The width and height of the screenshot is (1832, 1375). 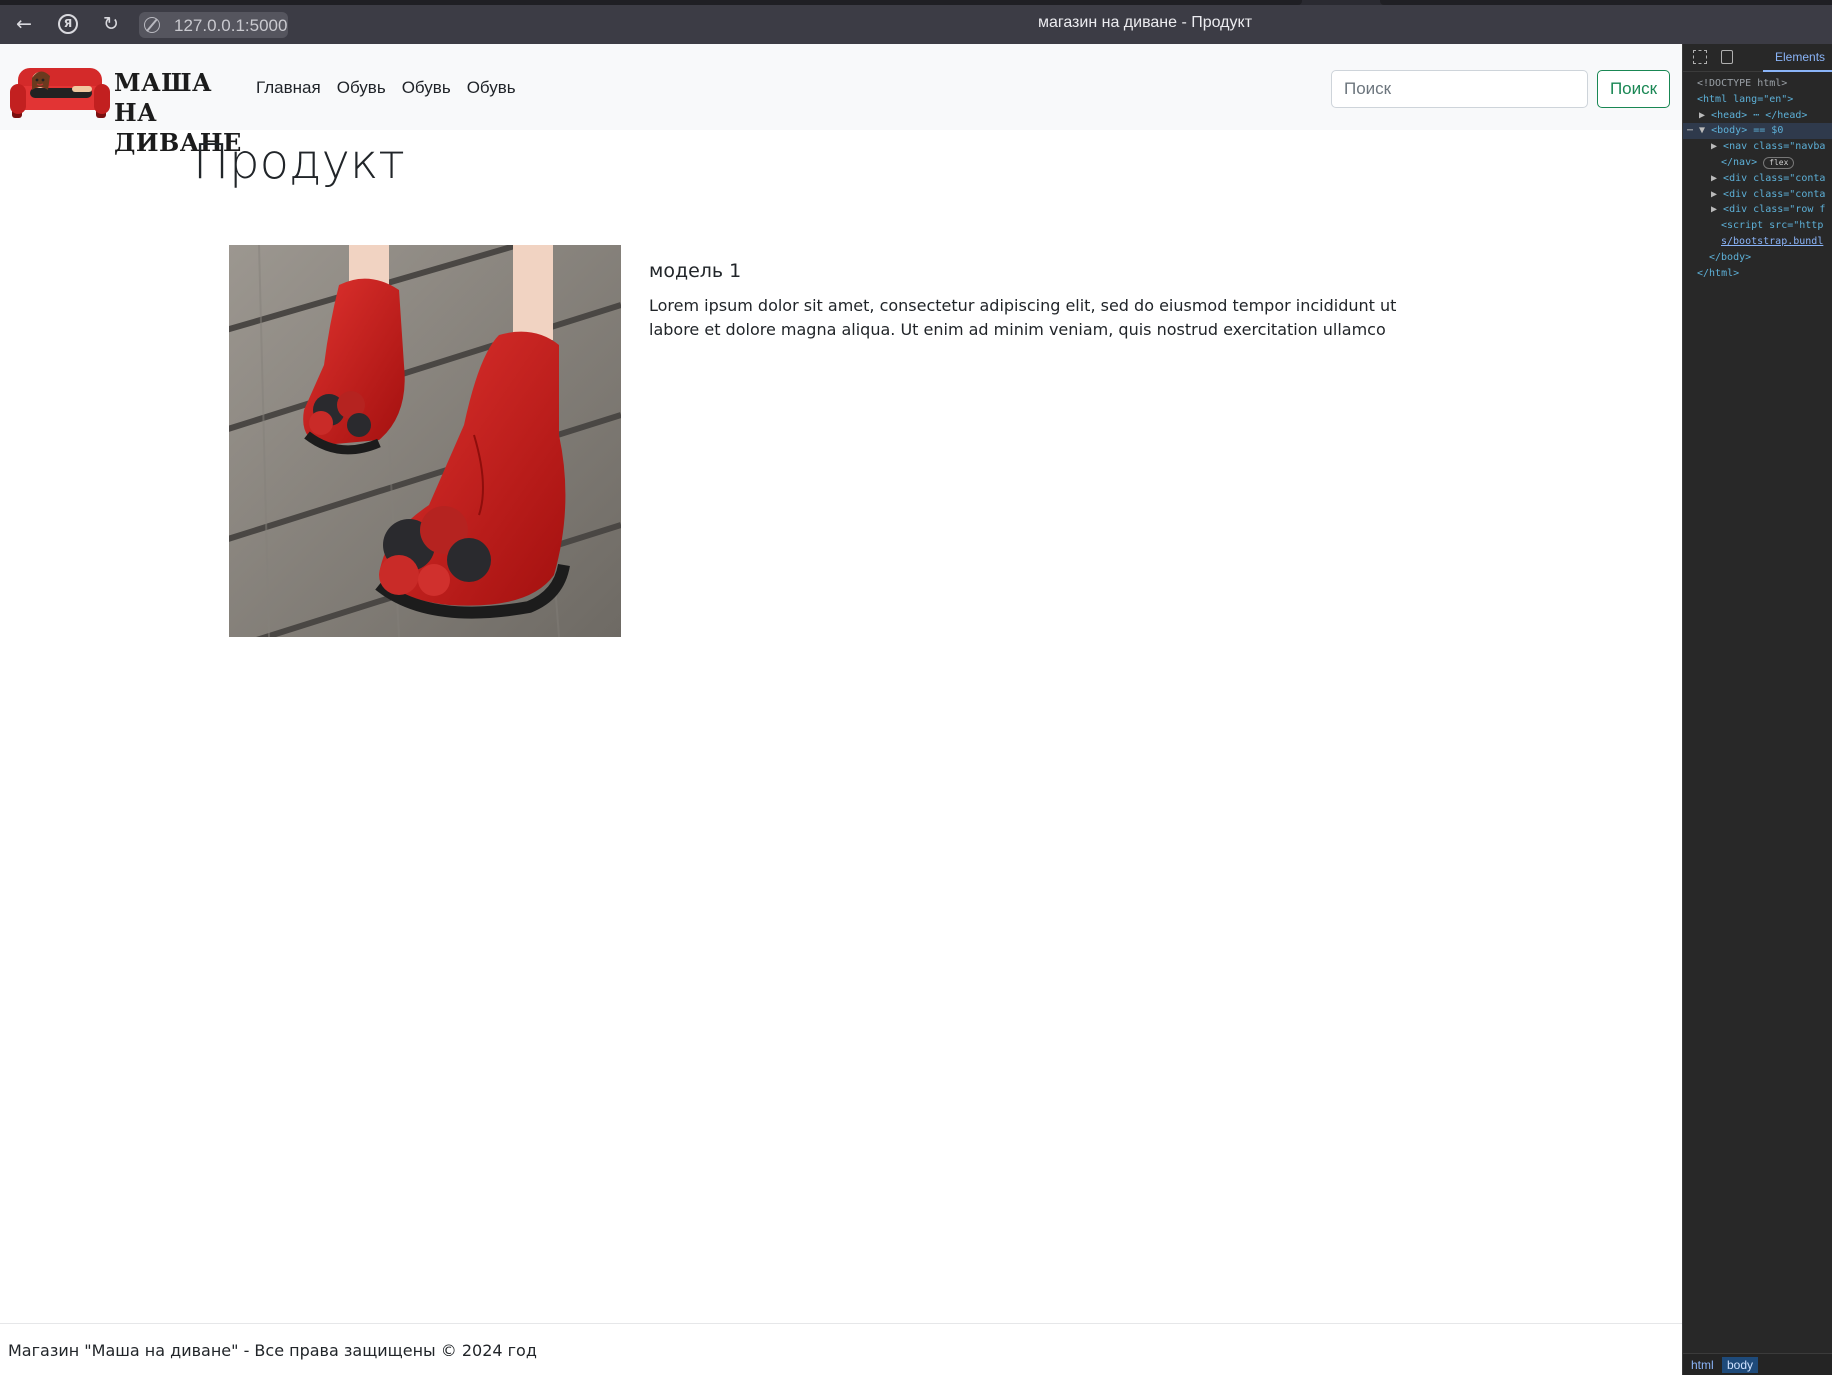 What do you see at coordinates (491, 88) in the screenshot?
I see `nav-link-shoes-3: Обувь` at bounding box center [491, 88].